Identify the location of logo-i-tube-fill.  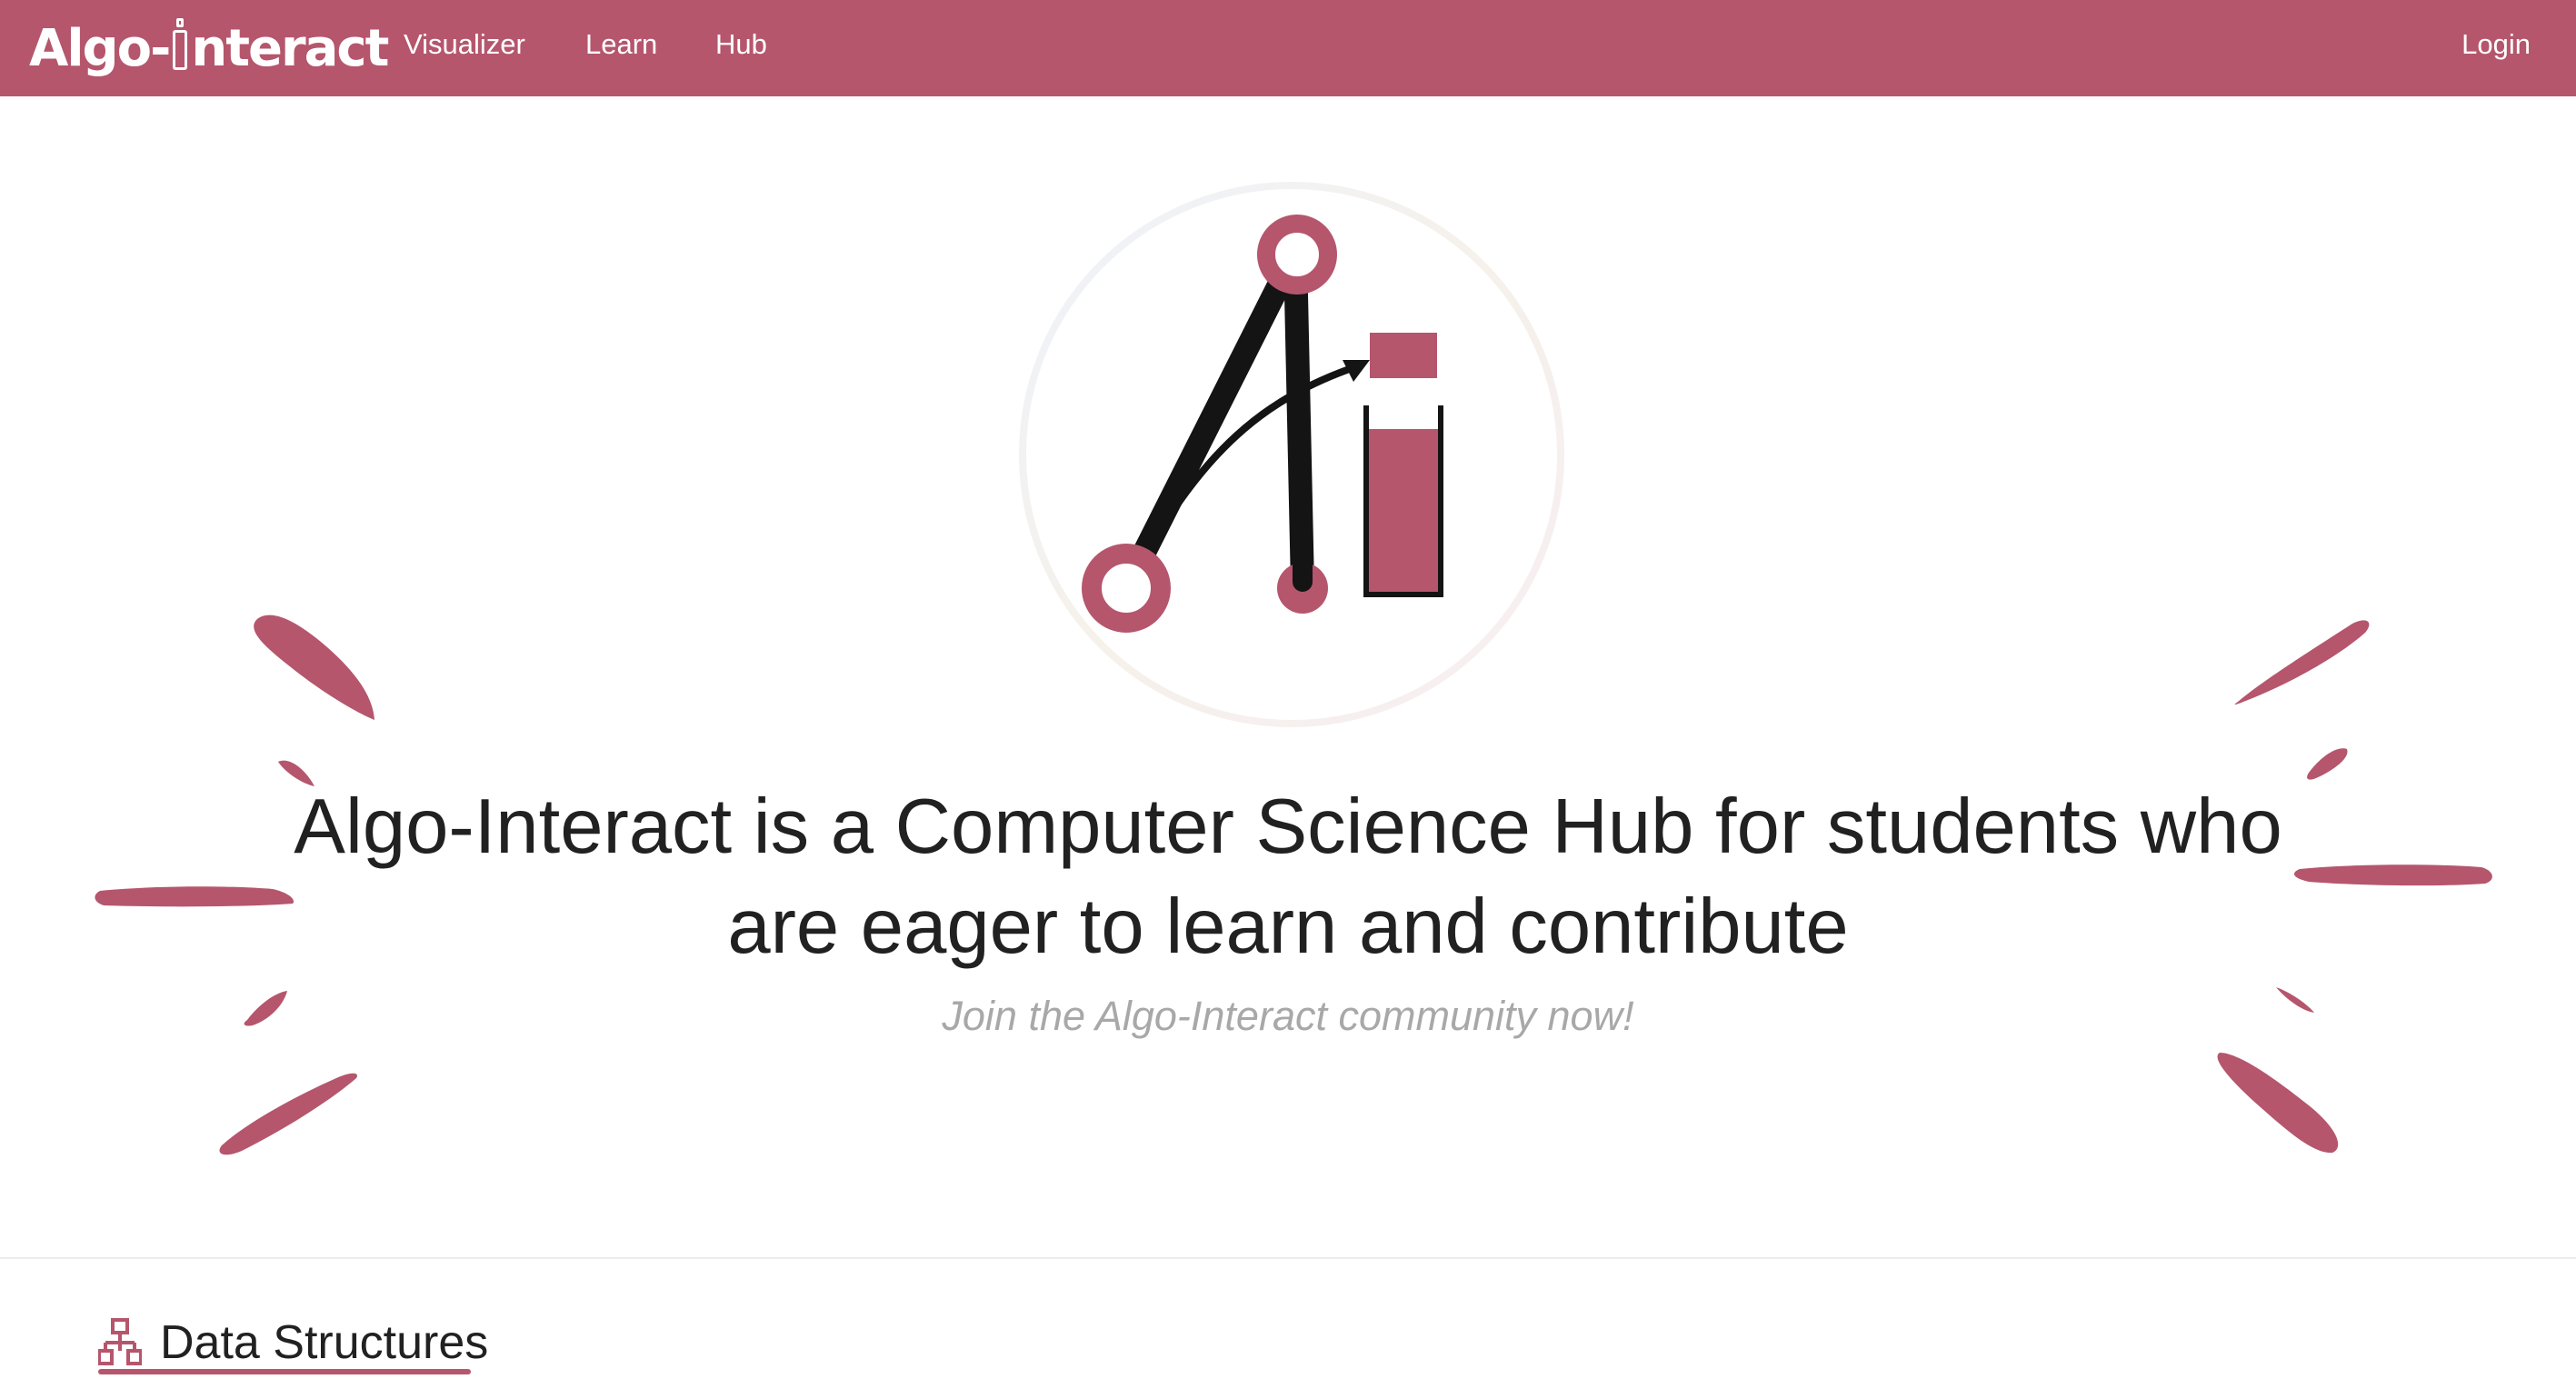
(1403, 511).